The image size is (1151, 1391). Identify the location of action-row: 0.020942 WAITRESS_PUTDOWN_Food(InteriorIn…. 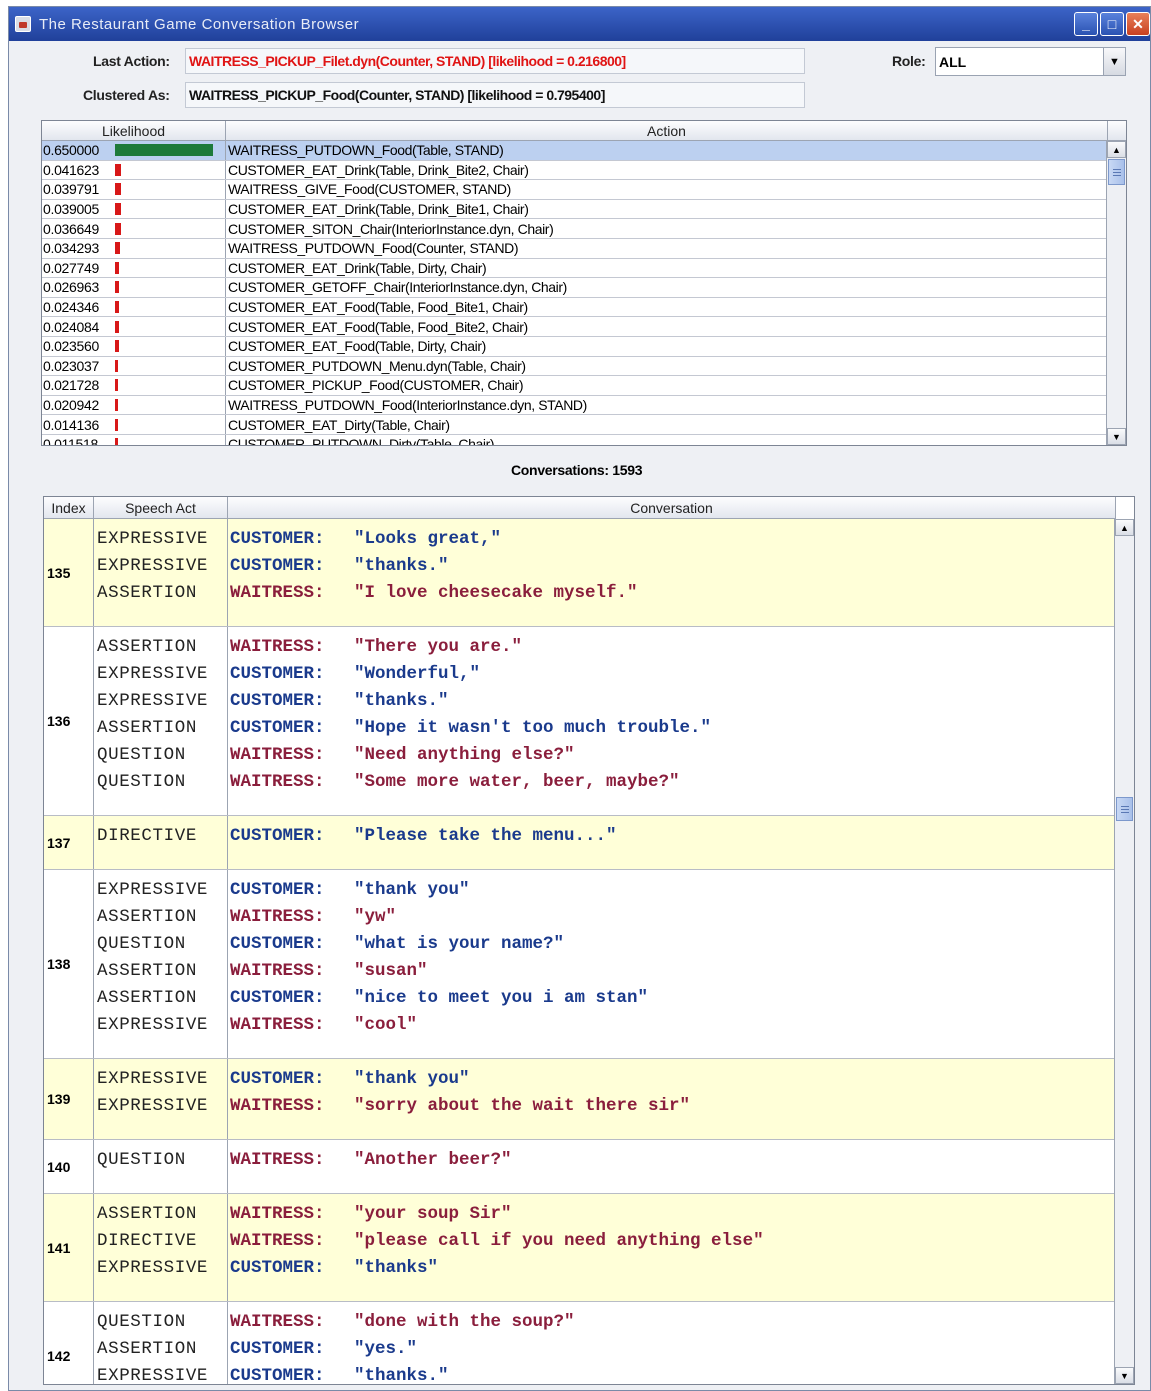
(575, 405).